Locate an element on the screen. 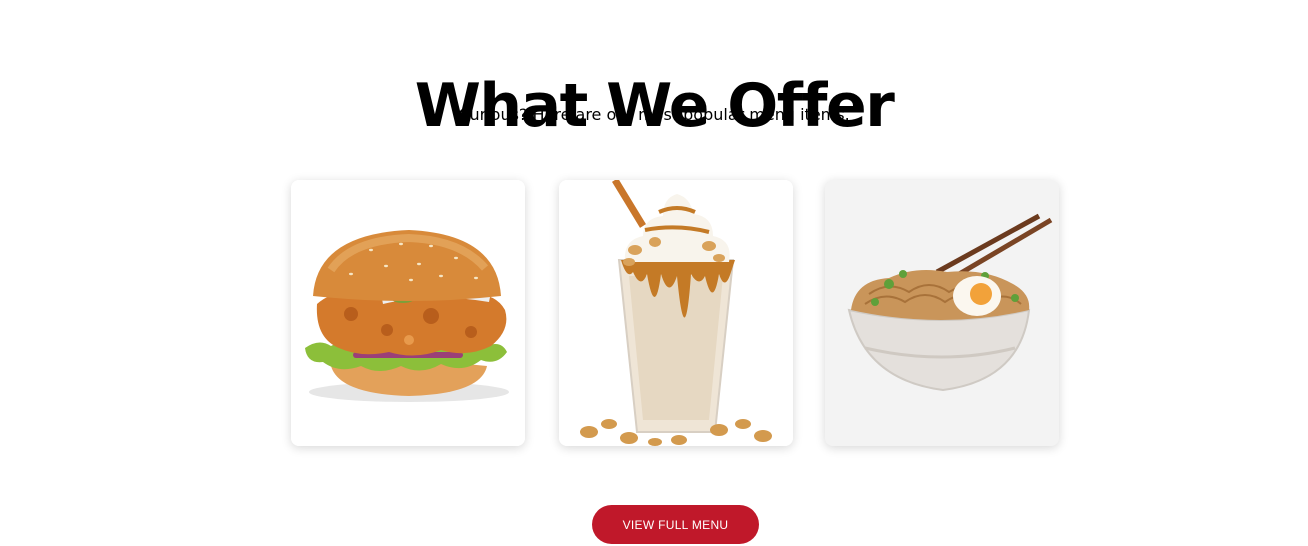 This screenshot has height=546, width=1308. menu-card-milkshake is located at coordinates (676, 313).